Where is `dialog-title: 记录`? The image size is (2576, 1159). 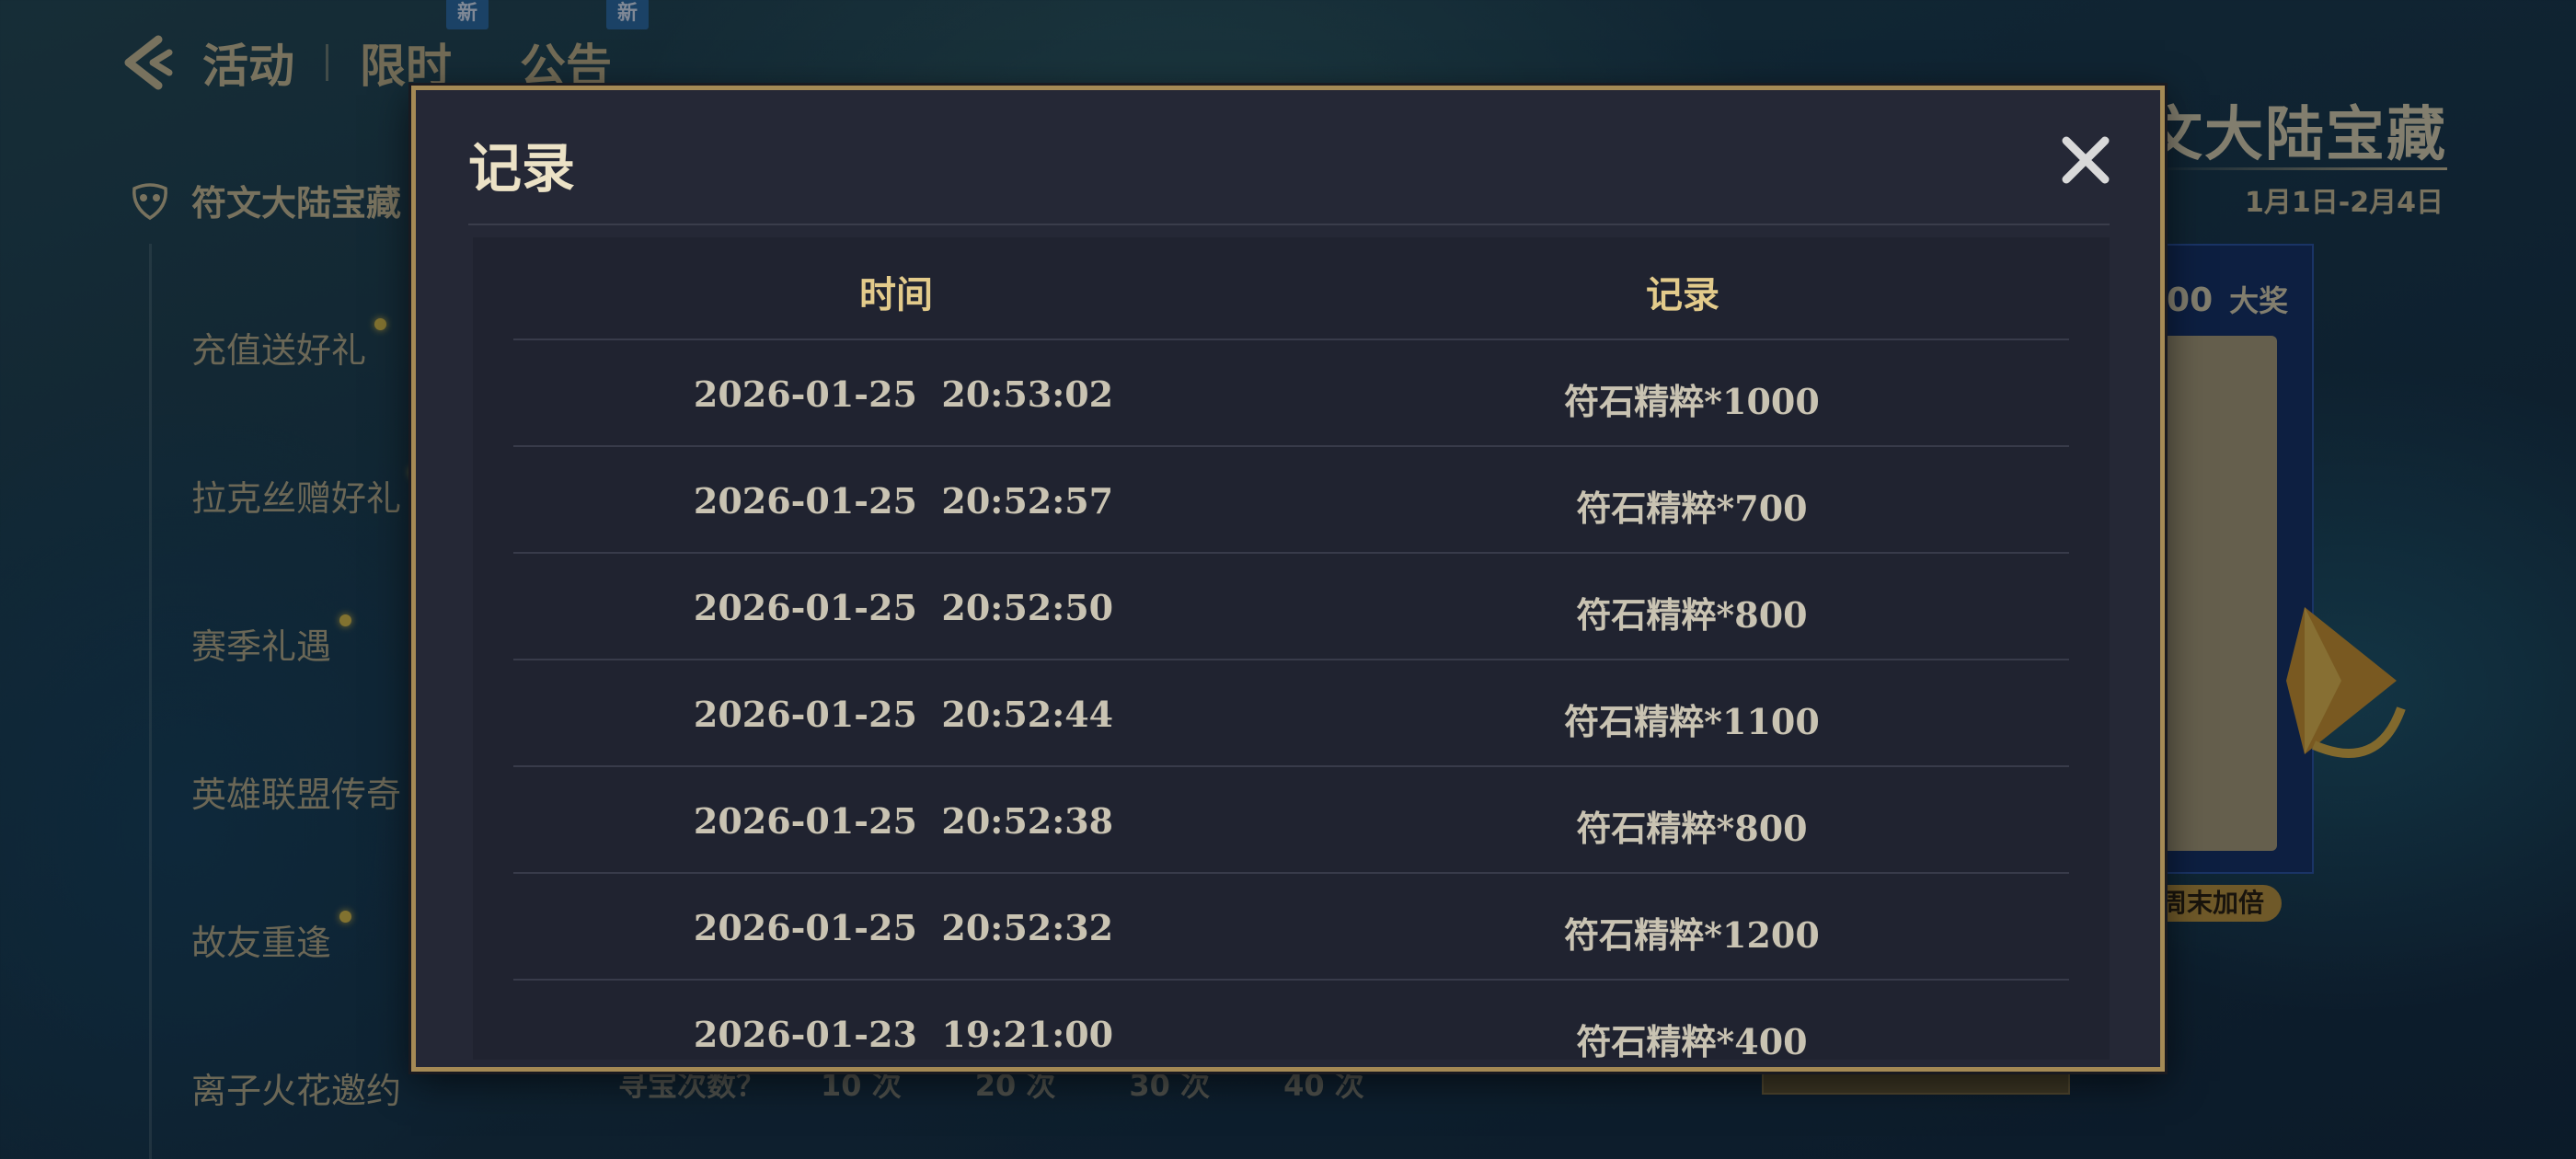 dialog-title: 记录 is located at coordinates (522, 168).